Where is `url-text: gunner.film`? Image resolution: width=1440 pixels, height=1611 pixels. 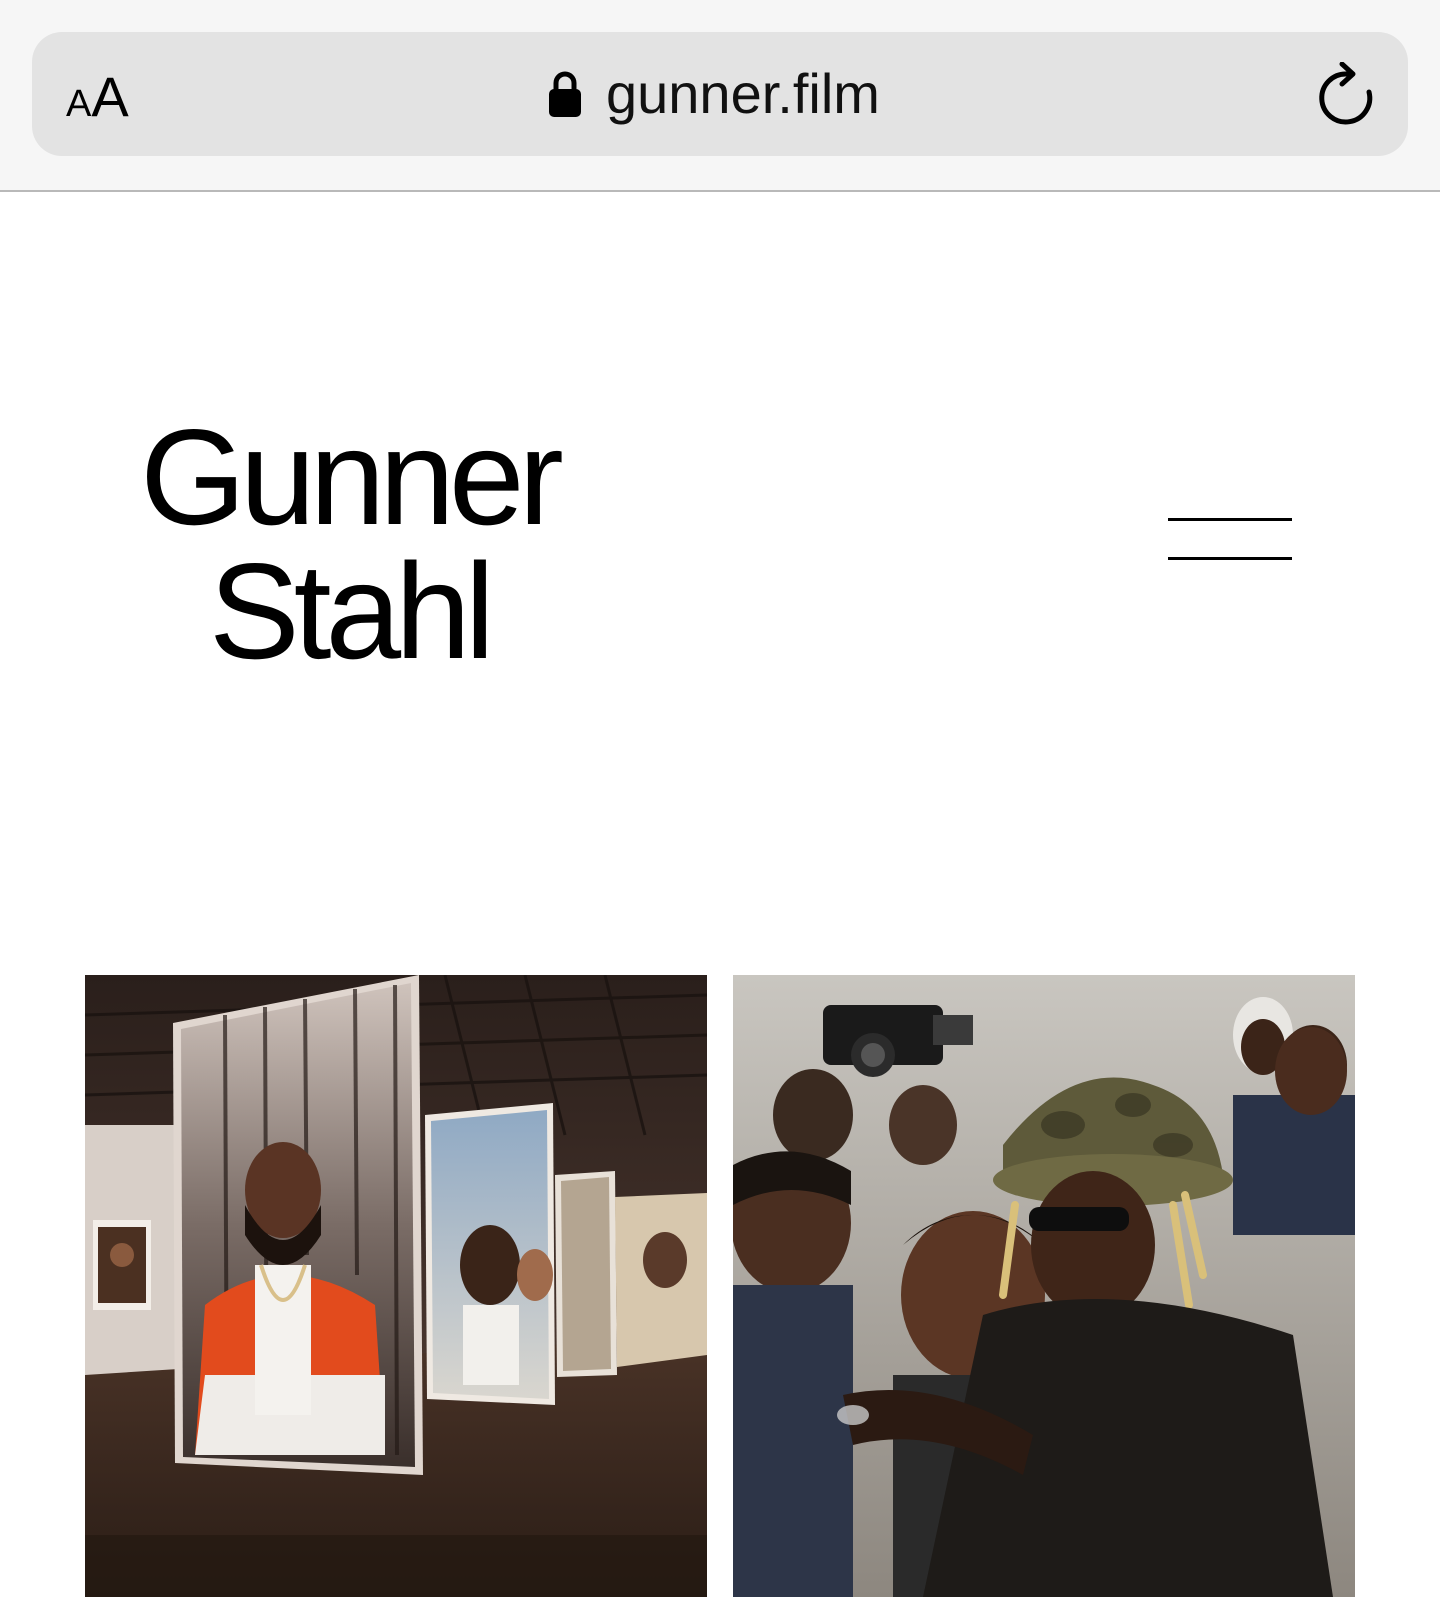 url-text: gunner.film is located at coordinates (743, 93).